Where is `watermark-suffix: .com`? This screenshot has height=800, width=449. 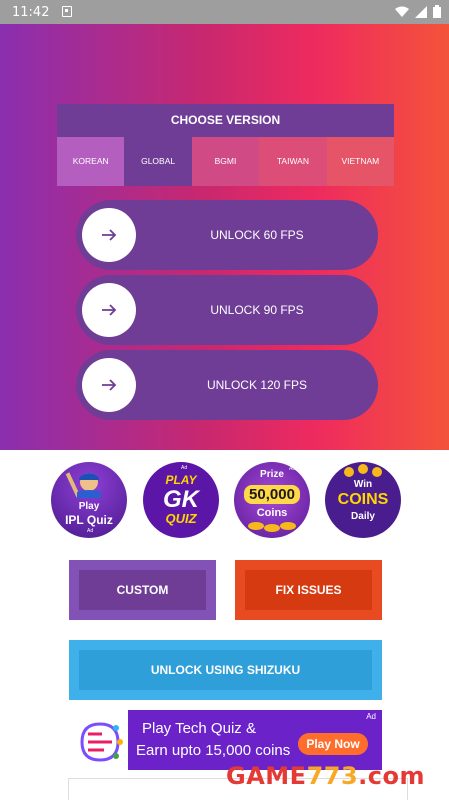
watermark-suffix: .com is located at coordinates (392, 776).